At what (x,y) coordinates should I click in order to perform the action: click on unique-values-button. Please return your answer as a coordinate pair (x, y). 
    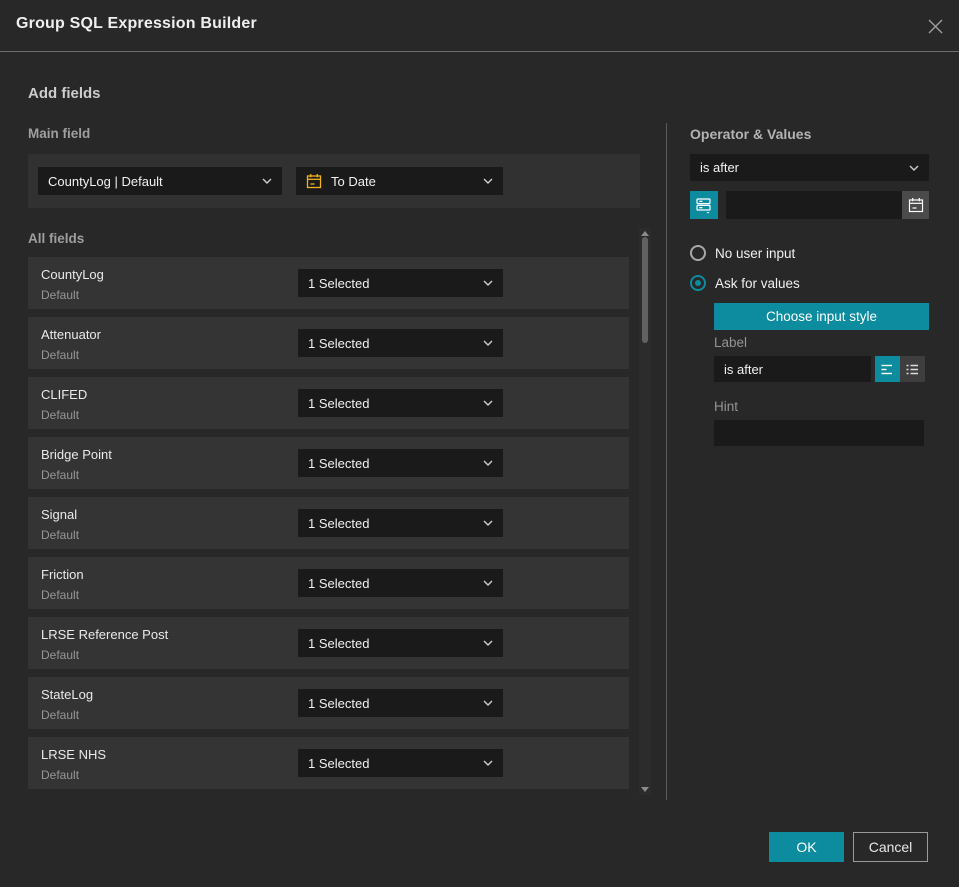
    Looking at the image, I should click on (704, 205).